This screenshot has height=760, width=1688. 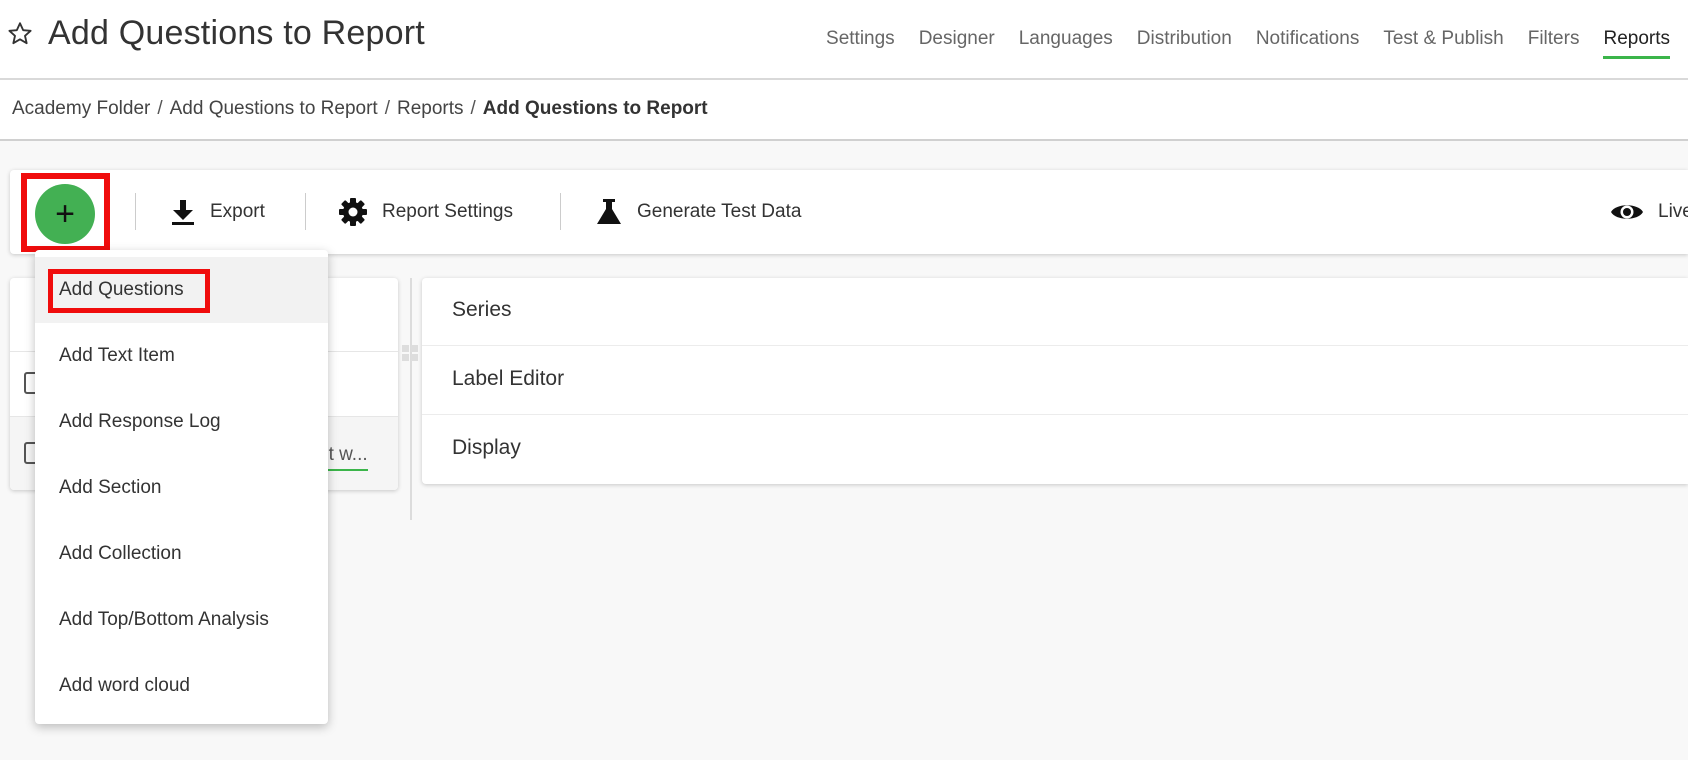 What do you see at coordinates (81, 109) in the screenshot?
I see `breadcrumb-item-academy-folder: Academy Folder` at bounding box center [81, 109].